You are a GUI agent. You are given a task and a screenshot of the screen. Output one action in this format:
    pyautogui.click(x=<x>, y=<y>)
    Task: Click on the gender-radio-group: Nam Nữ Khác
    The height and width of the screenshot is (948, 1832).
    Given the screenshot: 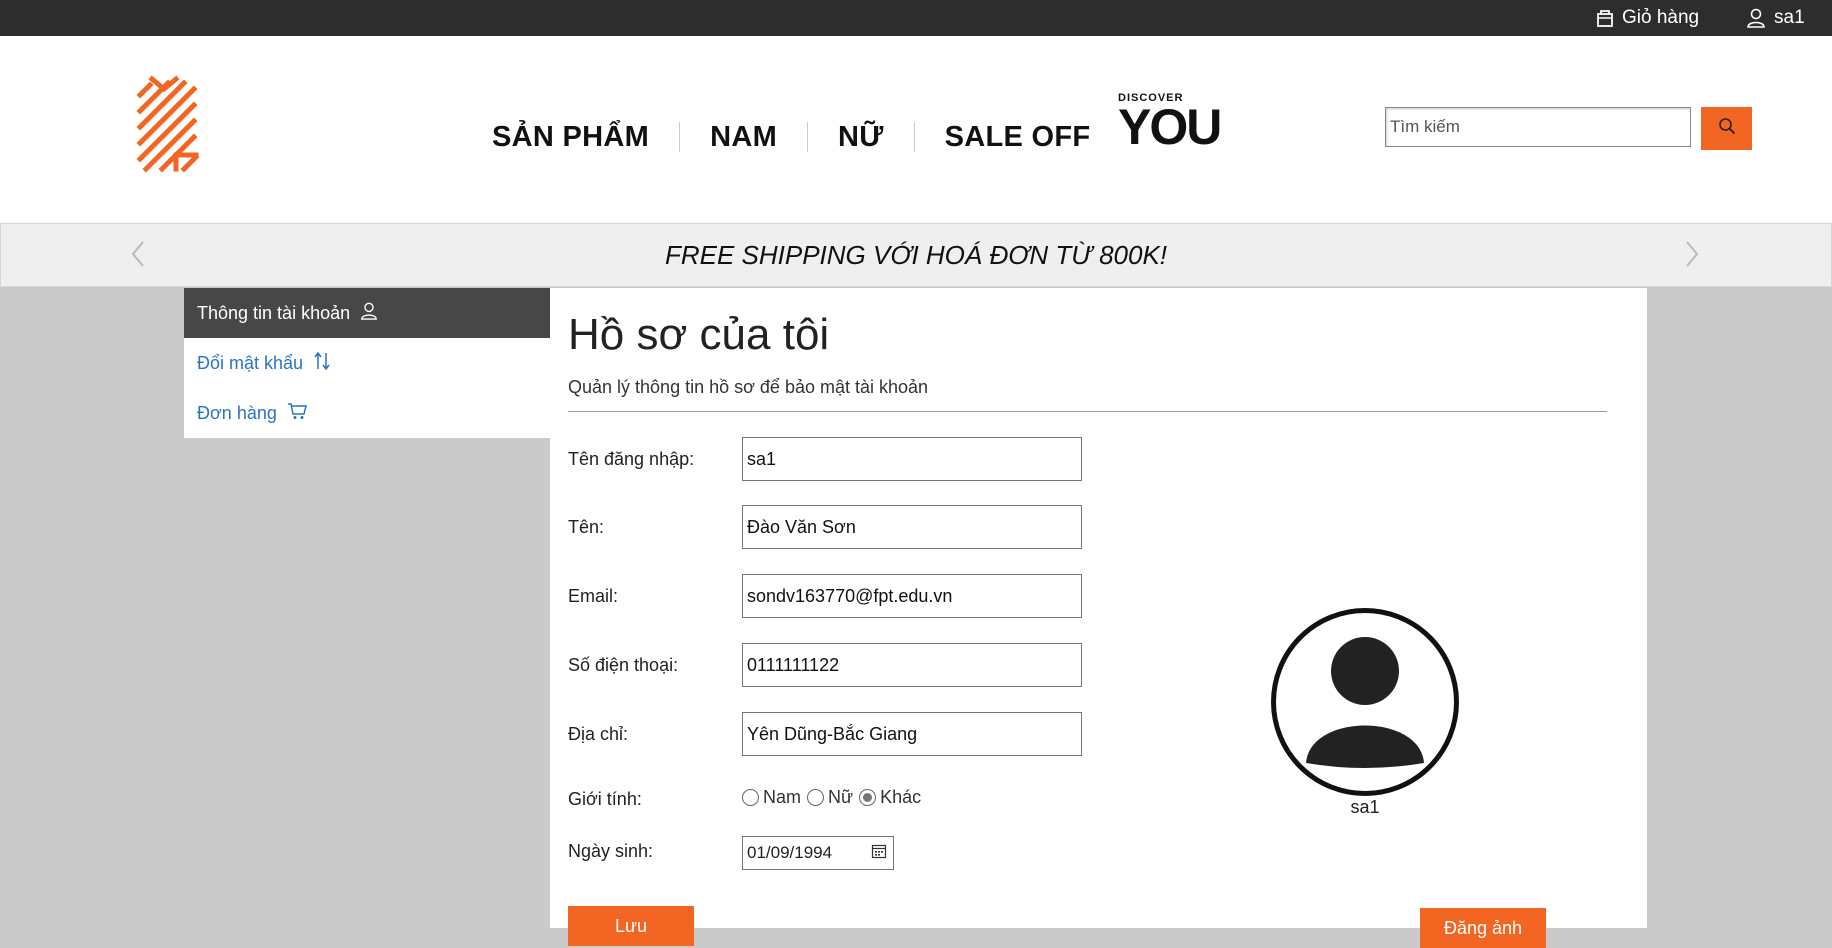 What is the action you would take?
    pyautogui.click(x=831, y=797)
    